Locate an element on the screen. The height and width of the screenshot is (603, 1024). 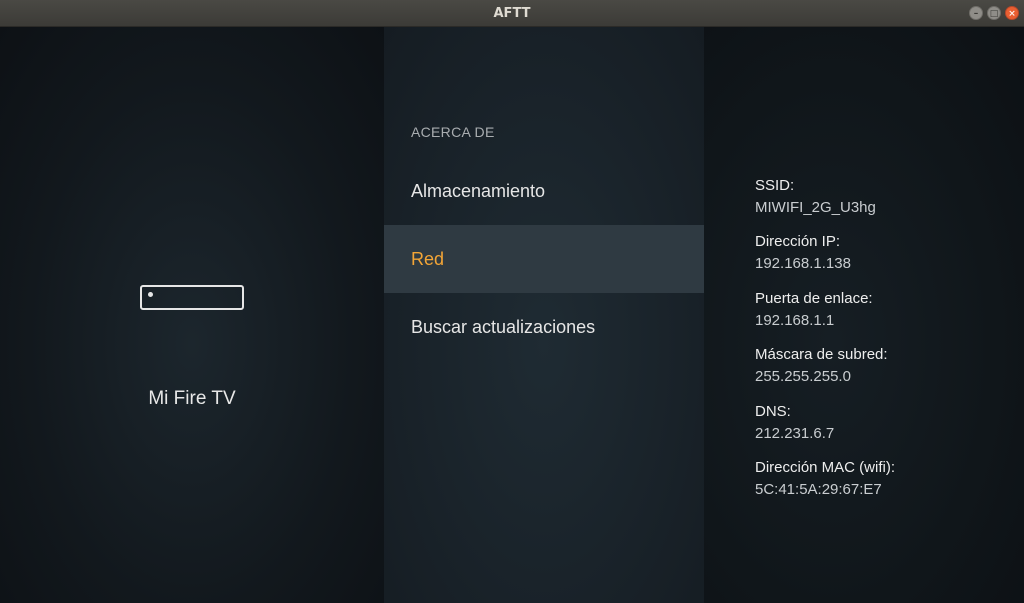
maximize-button: □ is located at coordinates (994, 13).